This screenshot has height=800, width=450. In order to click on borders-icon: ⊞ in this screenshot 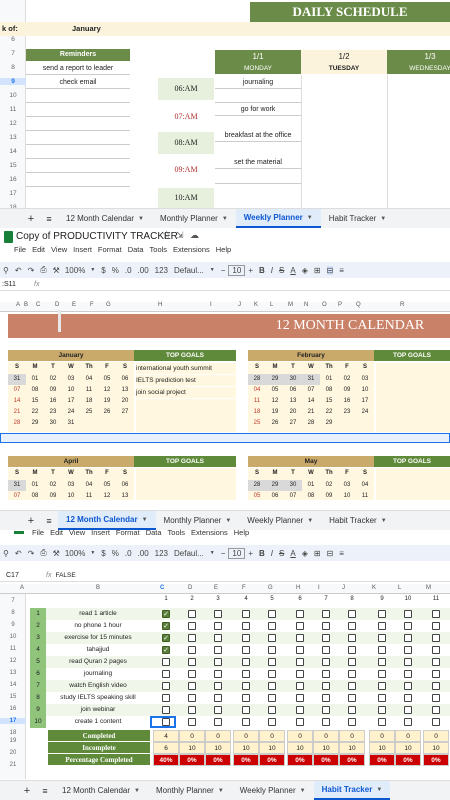, I will do `click(317, 270)`.